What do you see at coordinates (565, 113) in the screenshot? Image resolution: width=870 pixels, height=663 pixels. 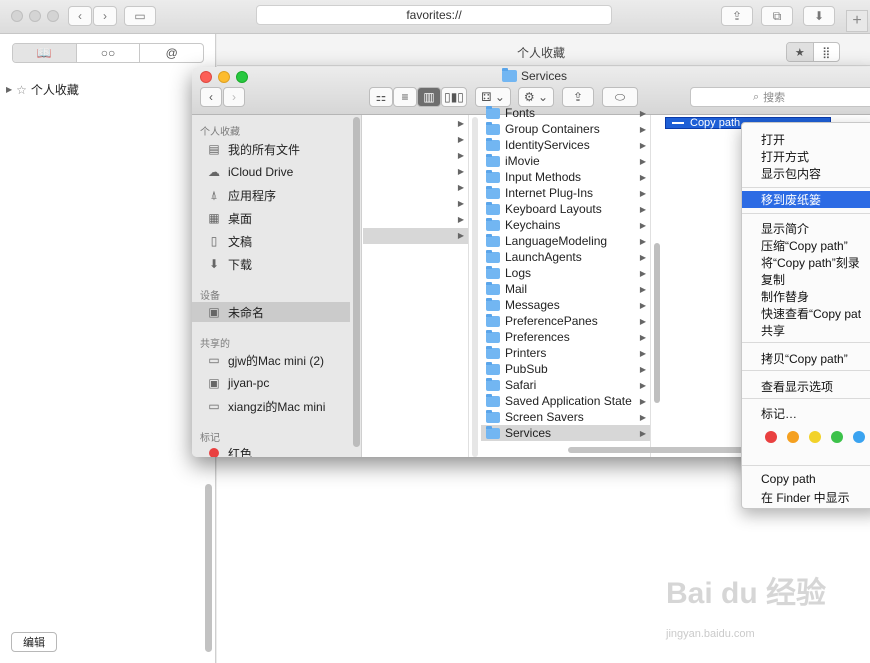 I see `list-item: Fonts ▶` at bounding box center [565, 113].